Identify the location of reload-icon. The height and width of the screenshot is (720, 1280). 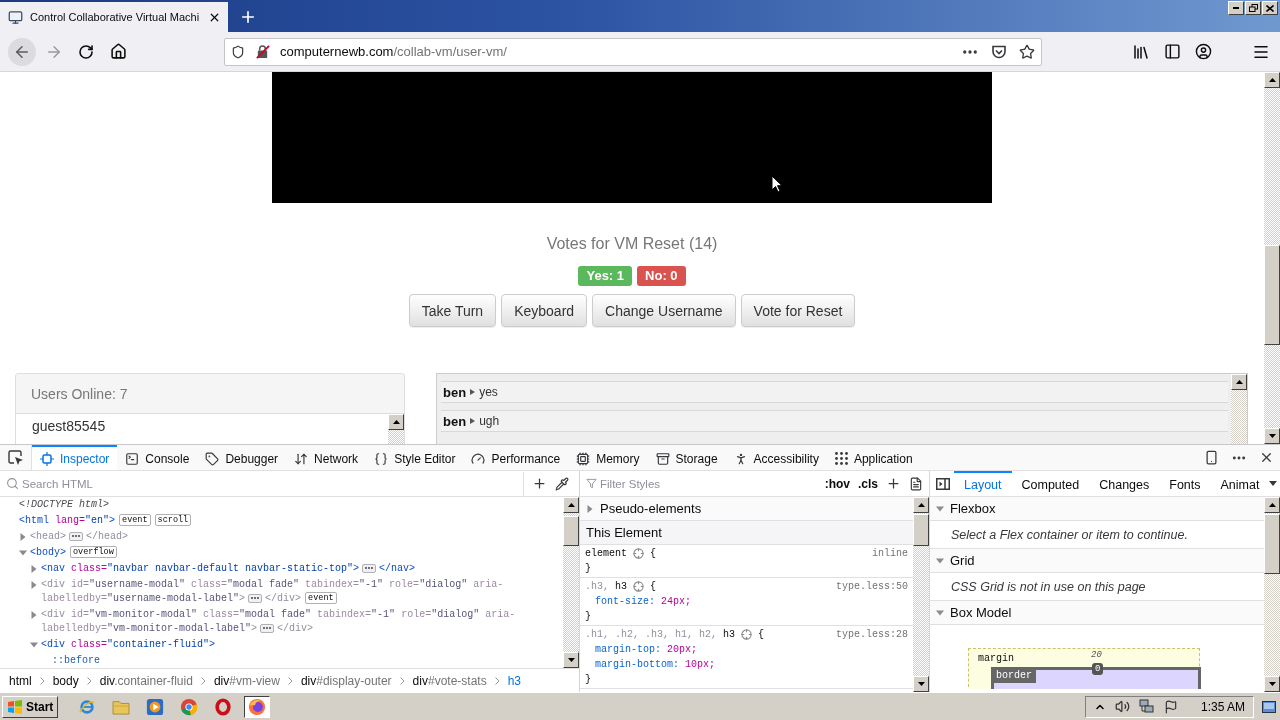
(86, 51).